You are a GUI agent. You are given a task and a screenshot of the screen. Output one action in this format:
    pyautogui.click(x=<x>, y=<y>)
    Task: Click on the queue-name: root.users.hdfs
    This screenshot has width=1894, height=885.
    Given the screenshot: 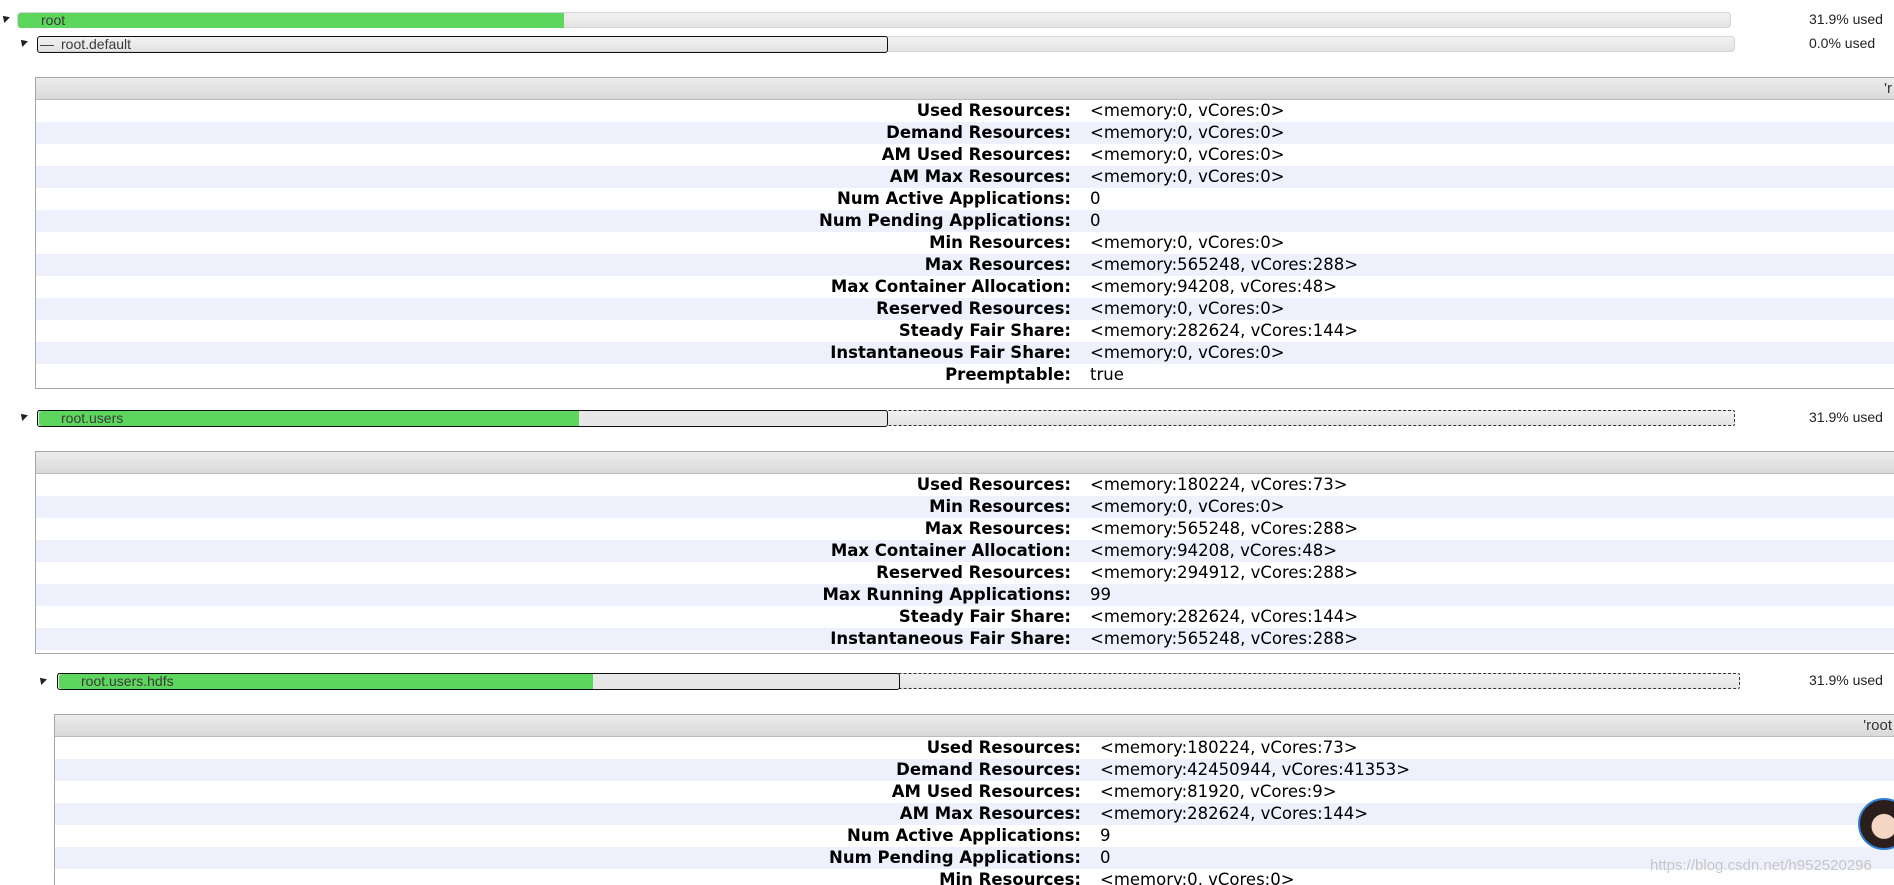 What is the action you would take?
    pyautogui.click(x=127, y=681)
    